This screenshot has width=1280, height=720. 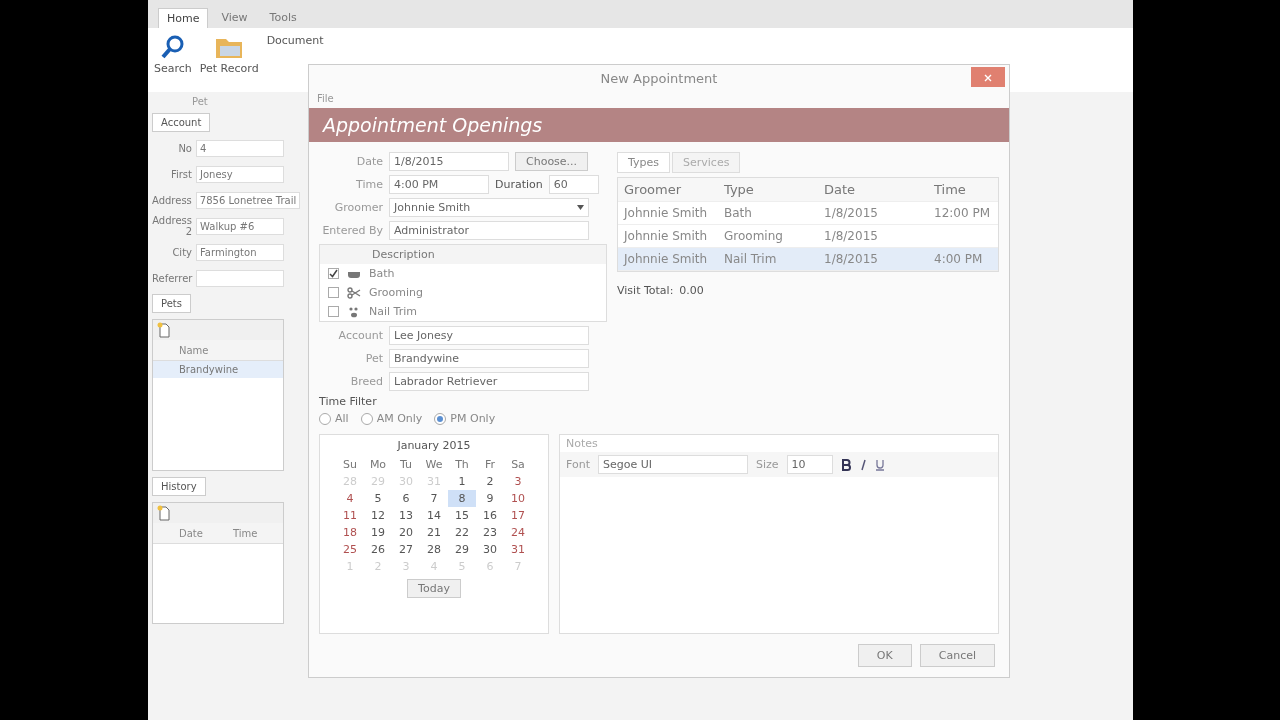 What do you see at coordinates (518, 481) in the screenshot?
I see `calendar-day: 3` at bounding box center [518, 481].